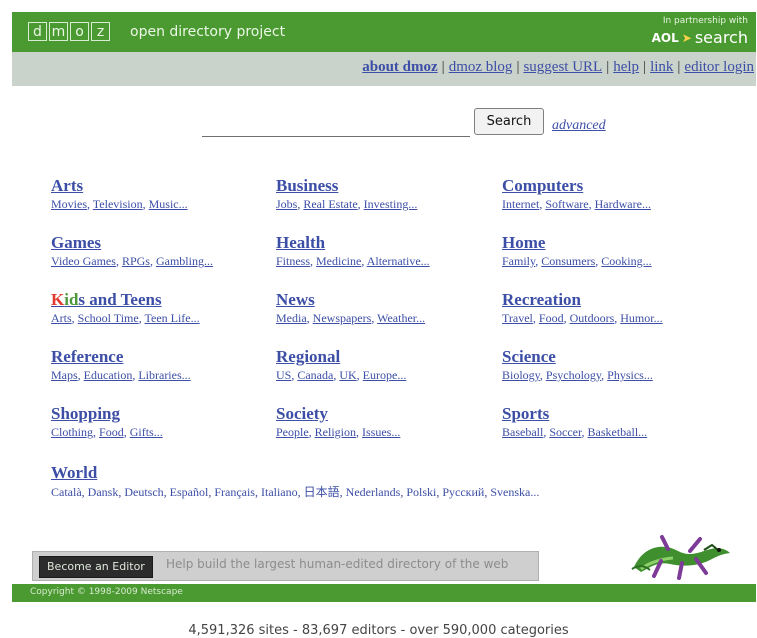 This screenshot has width=757, height=638. Describe the element at coordinates (279, 492) in the screenshot. I see `world-language-link: Italiano` at that location.